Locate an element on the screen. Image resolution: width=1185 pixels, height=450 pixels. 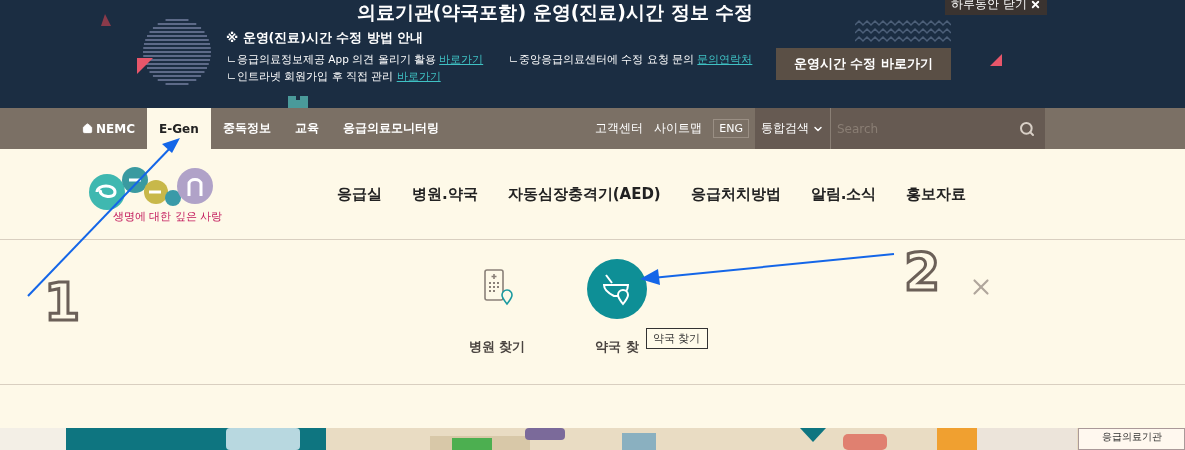
evaluation-badge: 응급의료기관 is located at coordinates (1131, 439).